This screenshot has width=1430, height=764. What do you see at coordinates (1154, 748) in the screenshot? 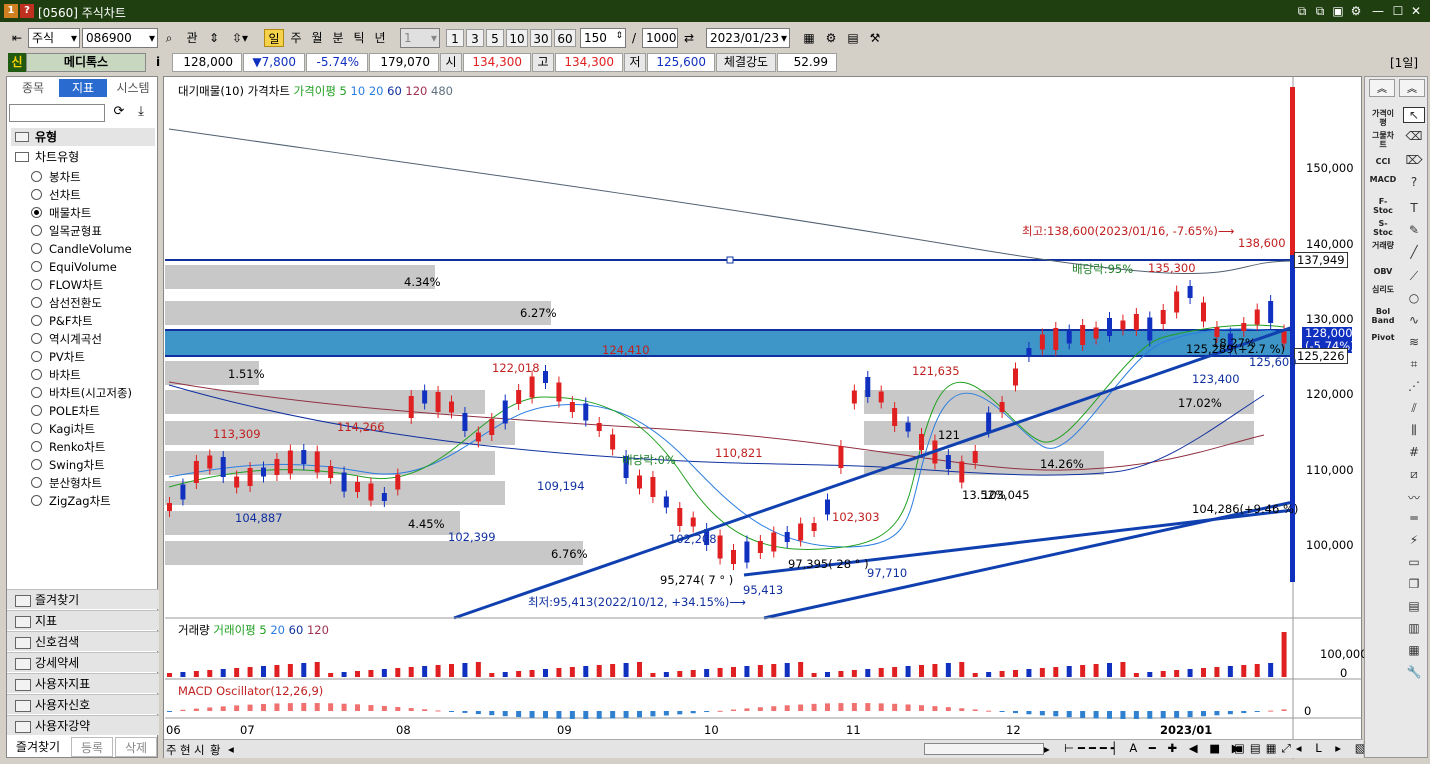
I see `zoom-controls: ⊢━━━┥ A ━ ✚ ◀ ■ ▶` at bounding box center [1154, 748].